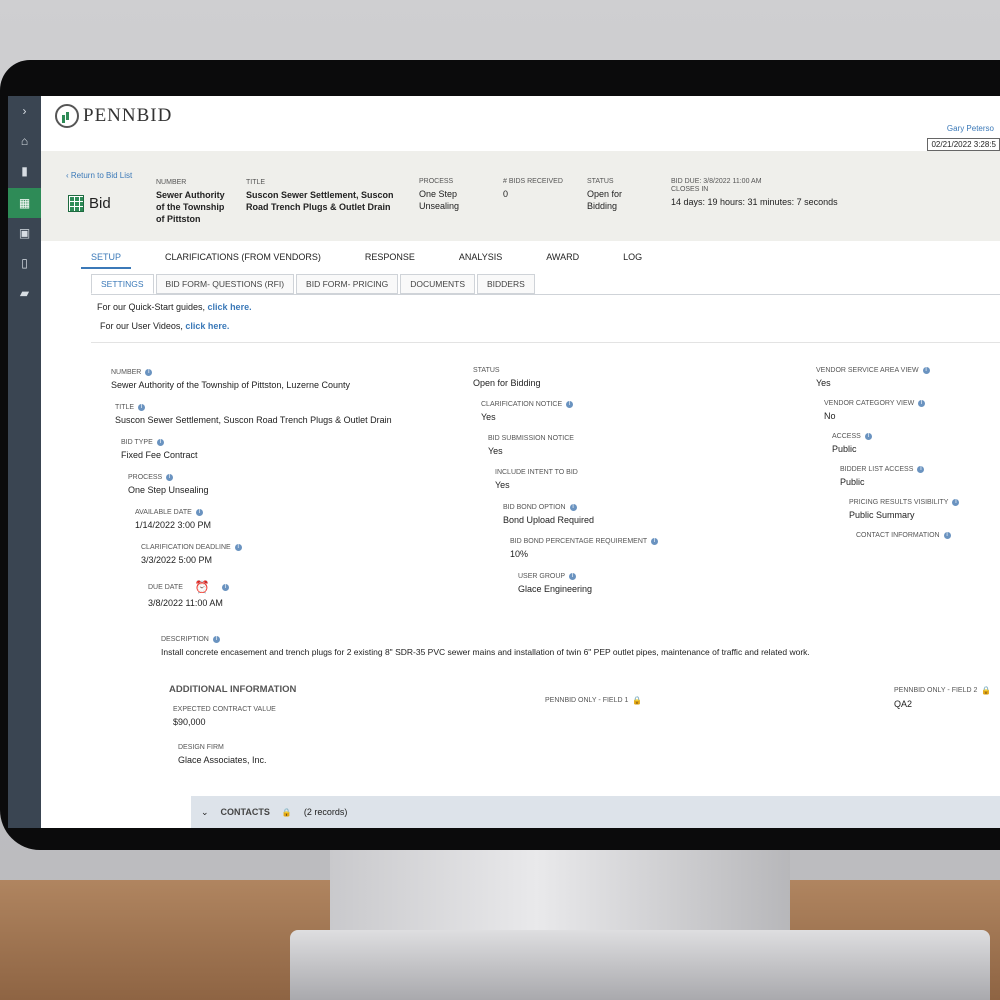  I want to click on field-pennbid-only-1: PENNBID ONLY - FIELD 1 🔒, so click(593, 702).